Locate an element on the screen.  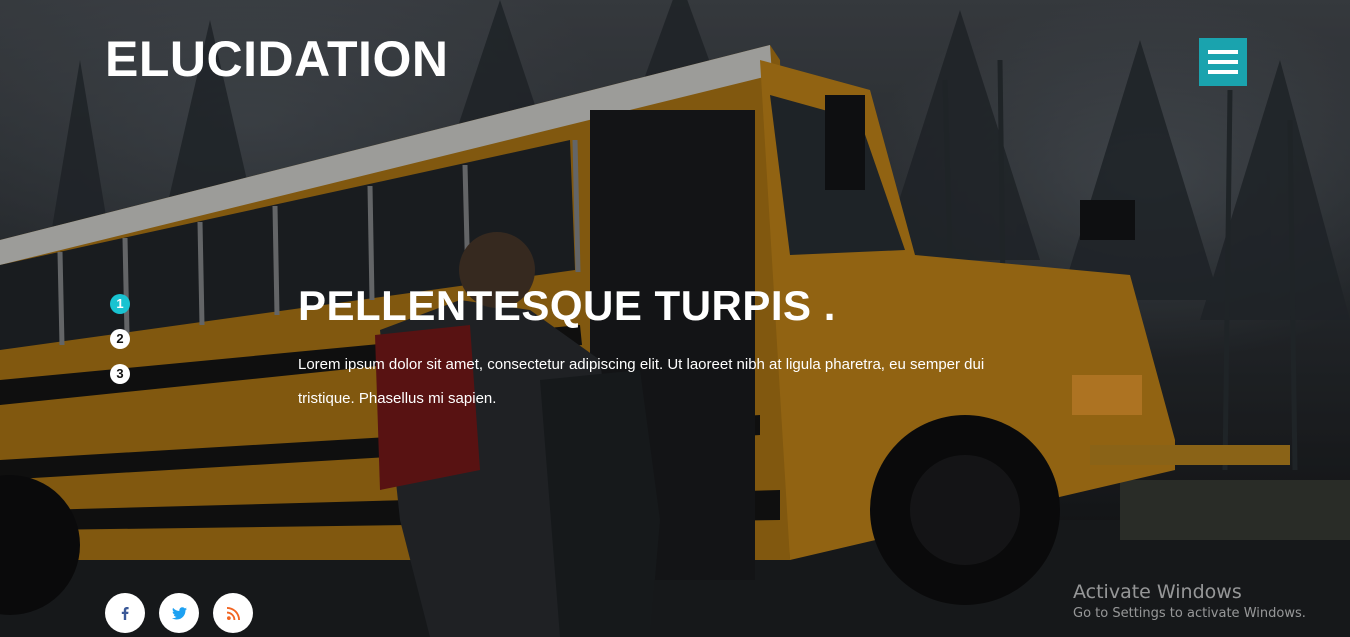
twitter-icon is located at coordinates (179, 612).